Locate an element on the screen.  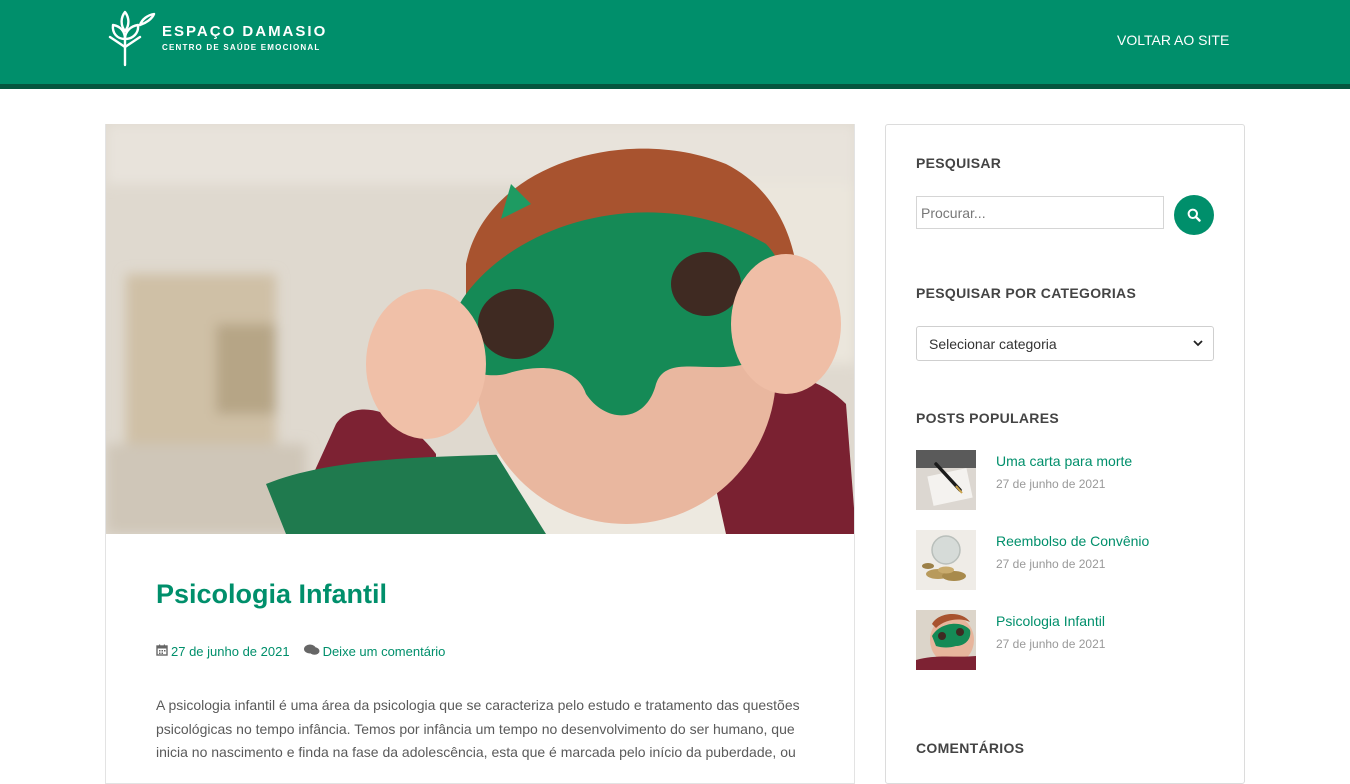
logo-subtitle: CENTRO DE SAÚDE EMOCIONAL is located at coordinates (241, 47).